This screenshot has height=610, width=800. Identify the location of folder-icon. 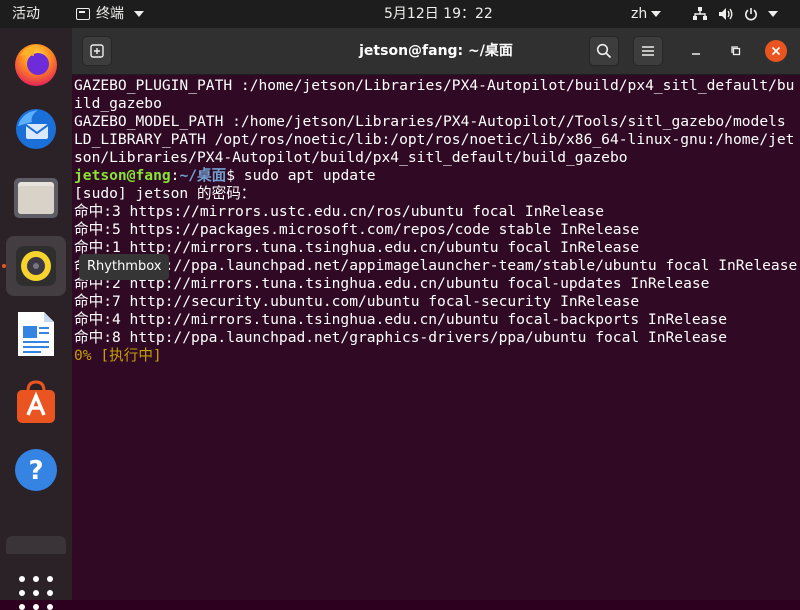
(36, 198).